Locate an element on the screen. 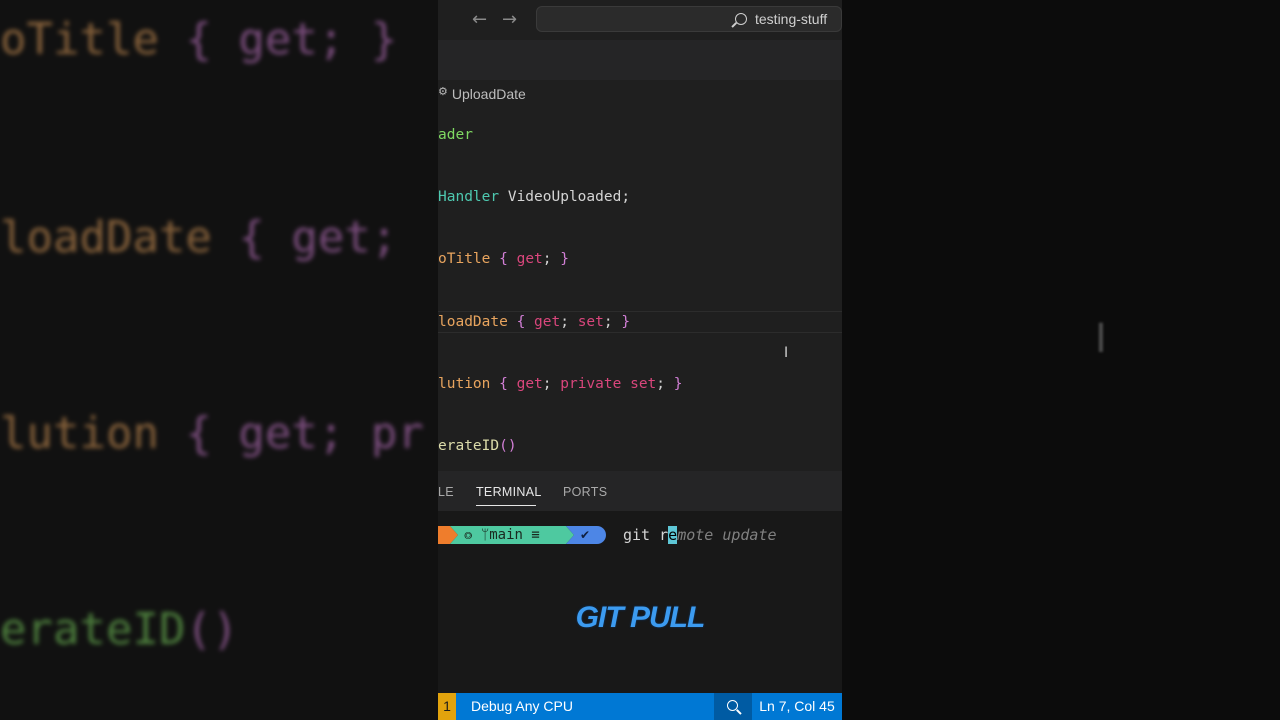 This screenshot has width=1280, height=720. command-suggestion: mote update is located at coordinates (727, 535).